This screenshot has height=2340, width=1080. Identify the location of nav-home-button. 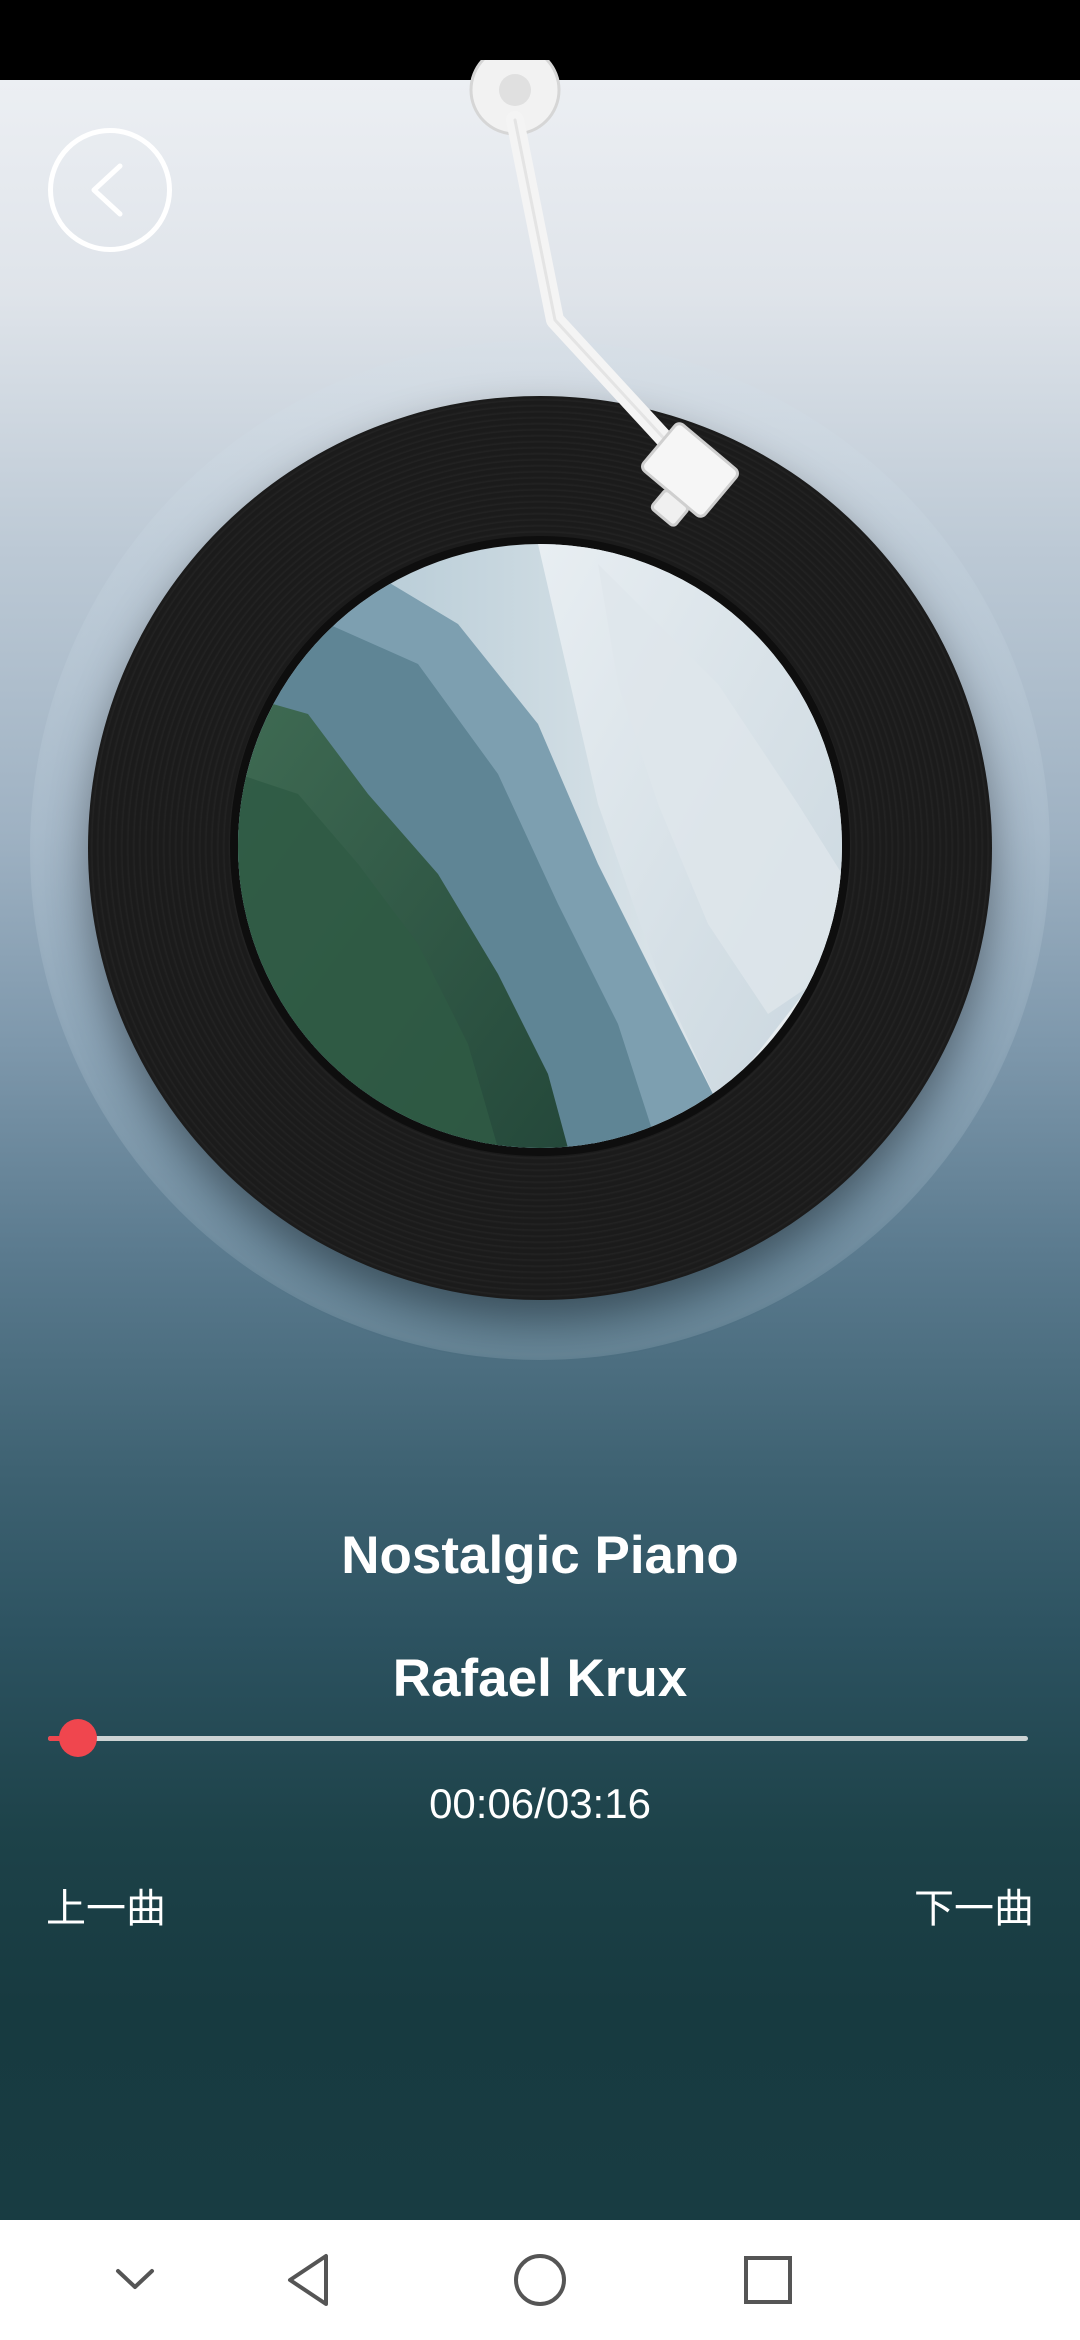
(540, 2280).